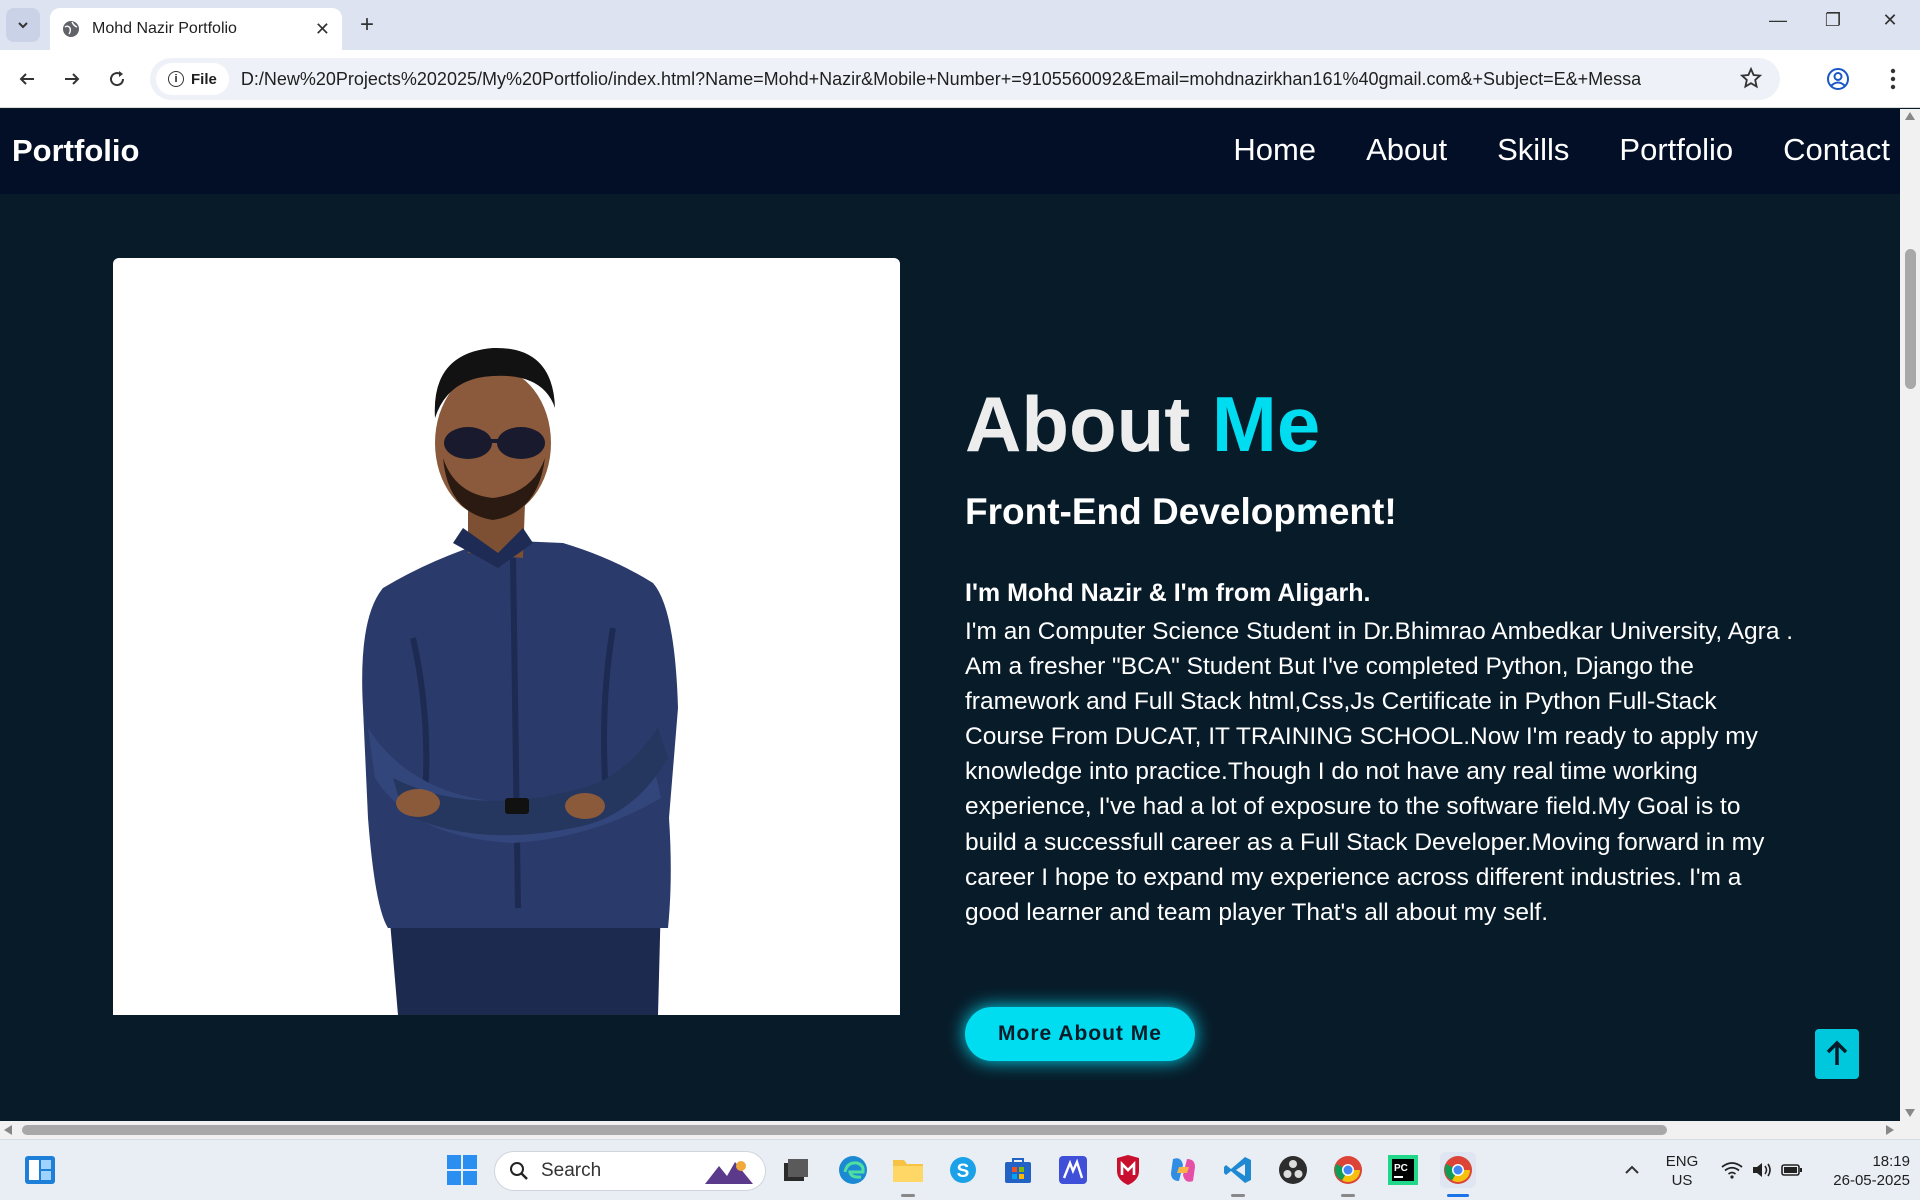  I want to click on system-status-button, so click(1762, 1170).